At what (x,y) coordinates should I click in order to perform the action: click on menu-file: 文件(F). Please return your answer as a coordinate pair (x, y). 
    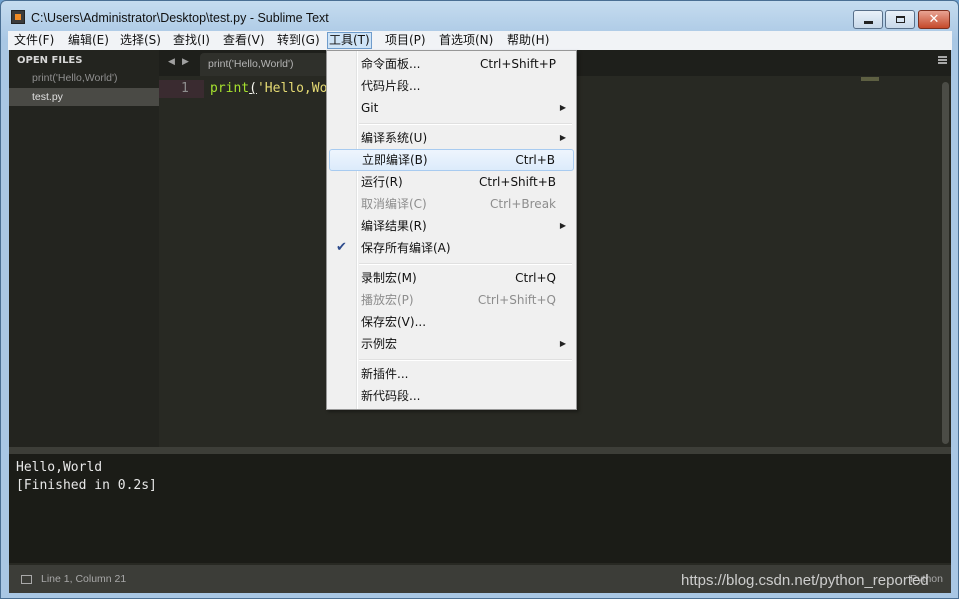
    Looking at the image, I should click on (34, 40).